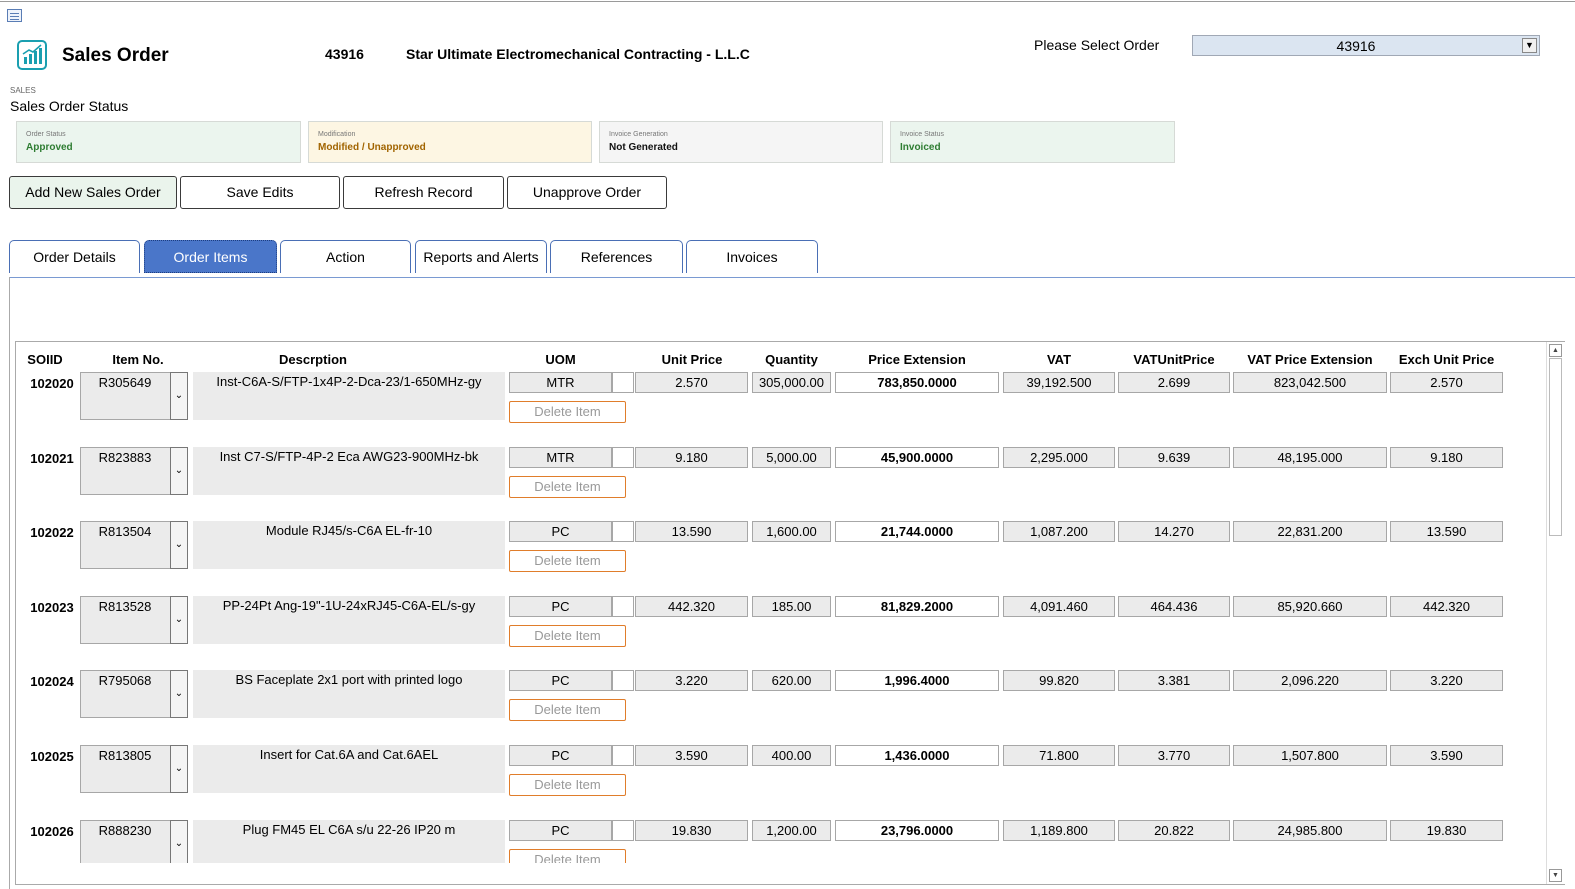  What do you see at coordinates (791, 457) in the screenshot?
I see `quantity-cell: 5,000.00` at bounding box center [791, 457].